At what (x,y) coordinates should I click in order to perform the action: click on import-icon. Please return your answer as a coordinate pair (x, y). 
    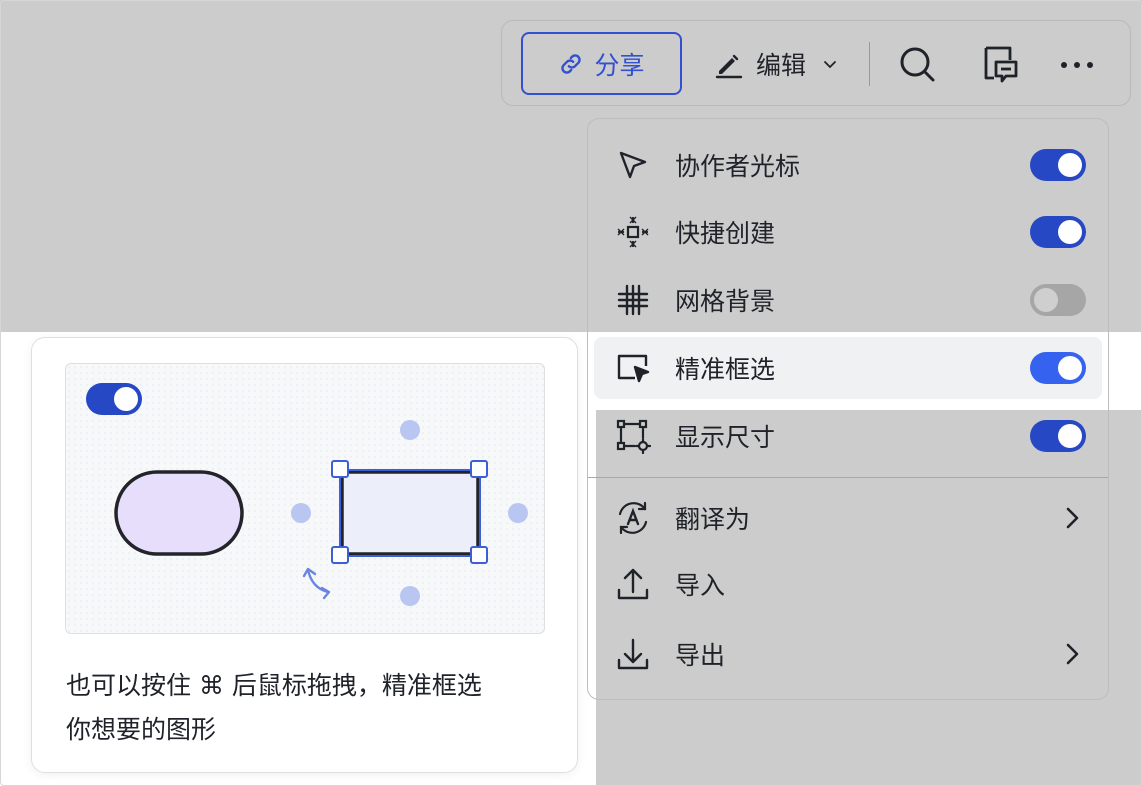
    Looking at the image, I should click on (633, 584).